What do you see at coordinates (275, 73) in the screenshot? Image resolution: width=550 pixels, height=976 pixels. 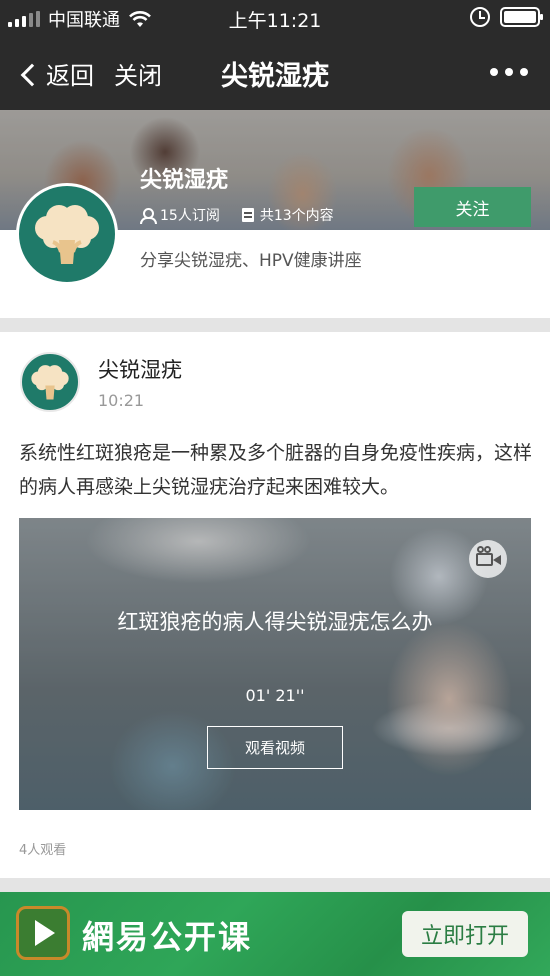 I see `nav-bar: 返回 关闭 尖锐湿疣` at bounding box center [275, 73].